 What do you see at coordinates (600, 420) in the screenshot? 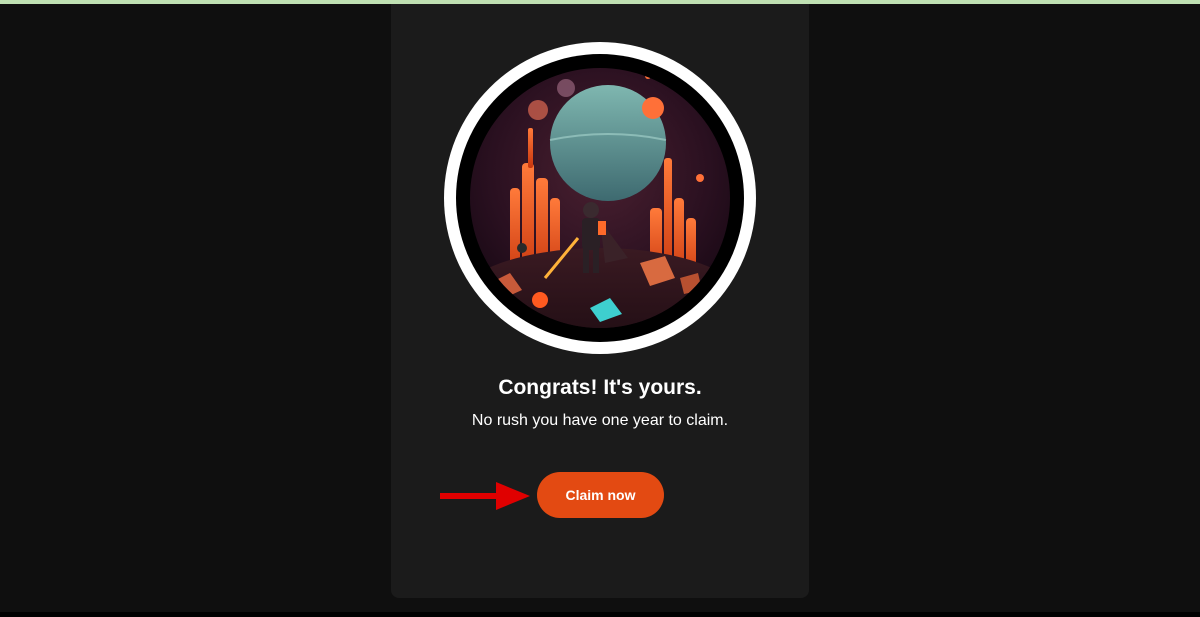
I see `claim-subtitle: No rush you have one year to claim.` at bounding box center [600, 420].